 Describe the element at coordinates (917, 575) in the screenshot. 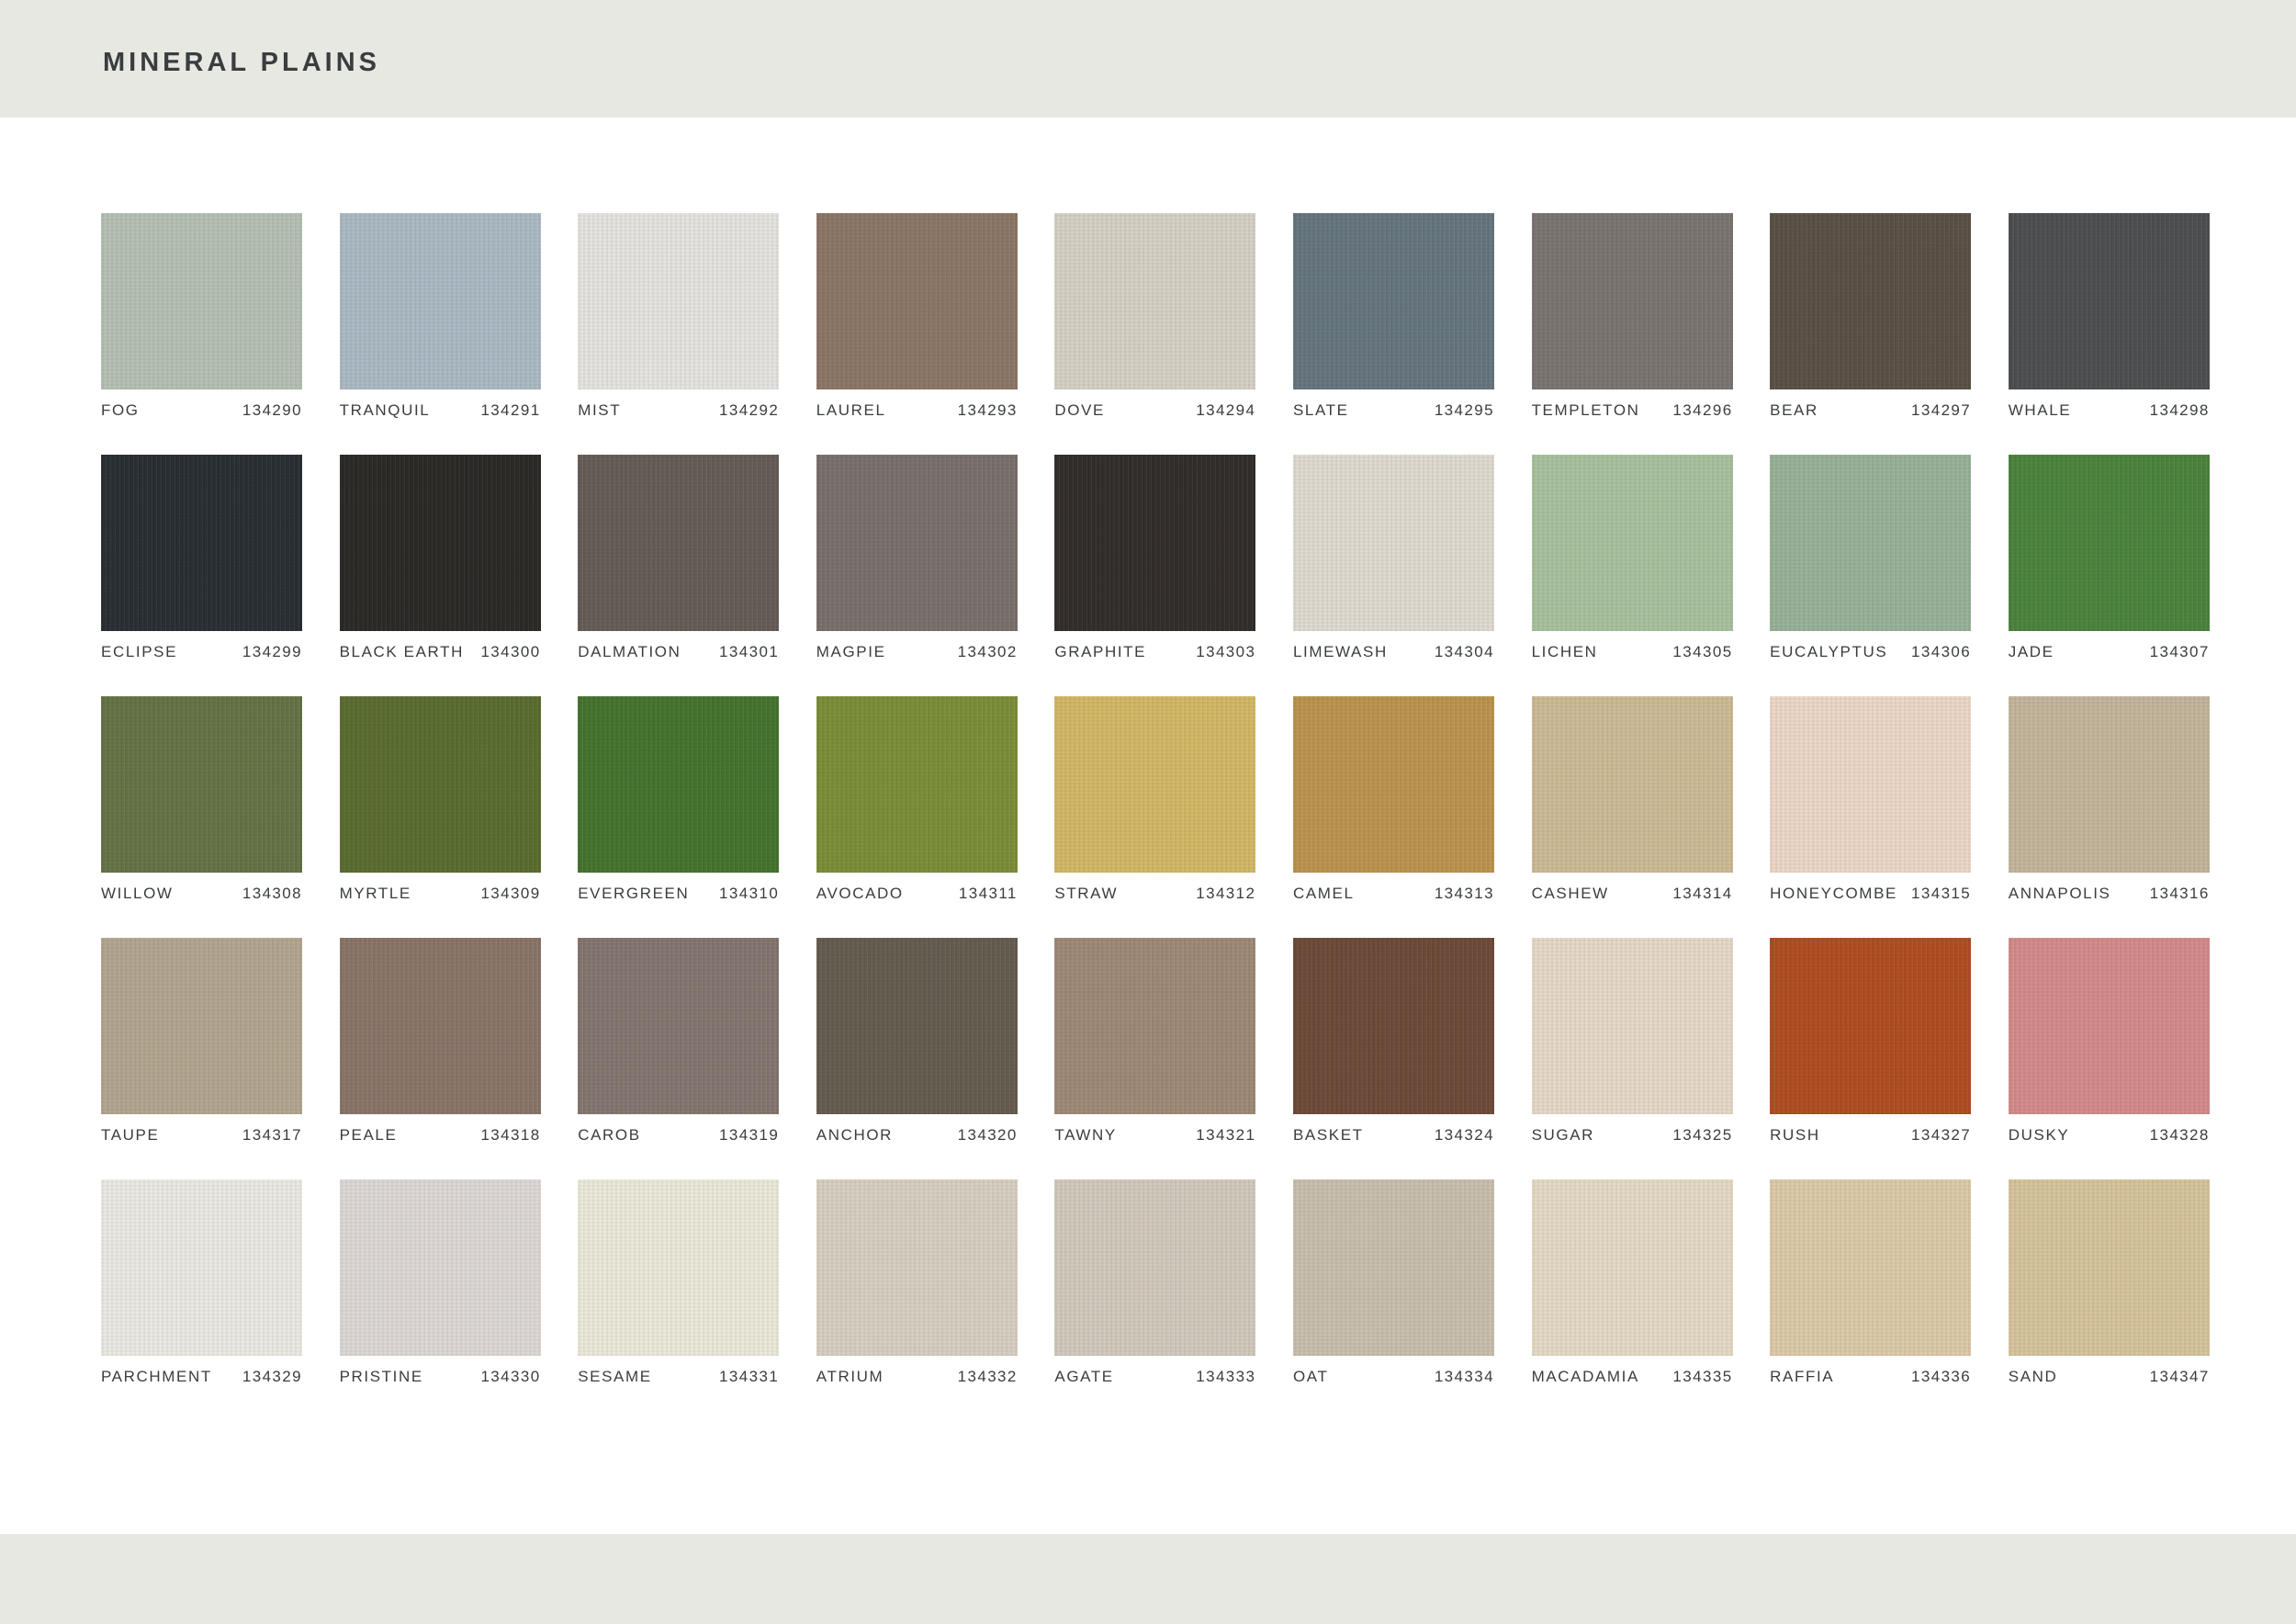

I see `swatch-card: MAGPIE 134302` at that location.